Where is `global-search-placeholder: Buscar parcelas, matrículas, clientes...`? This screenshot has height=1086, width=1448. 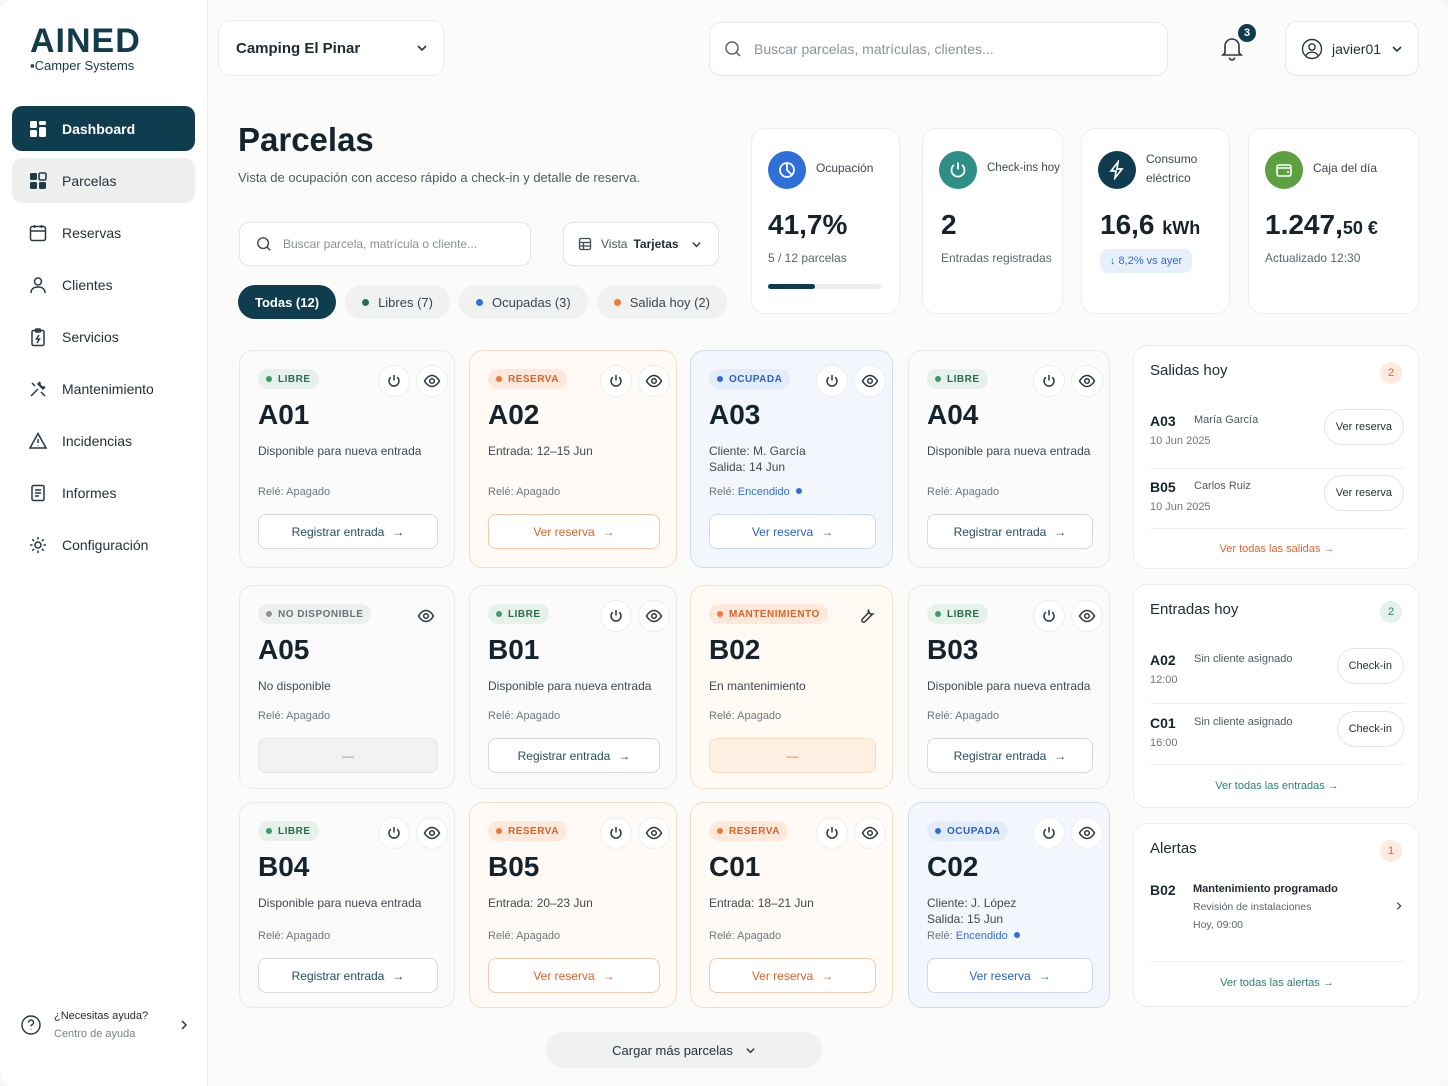 global-search-placeholder: Buscar parcelas, matrículas, clientes... is located at coordinates (874, 49).